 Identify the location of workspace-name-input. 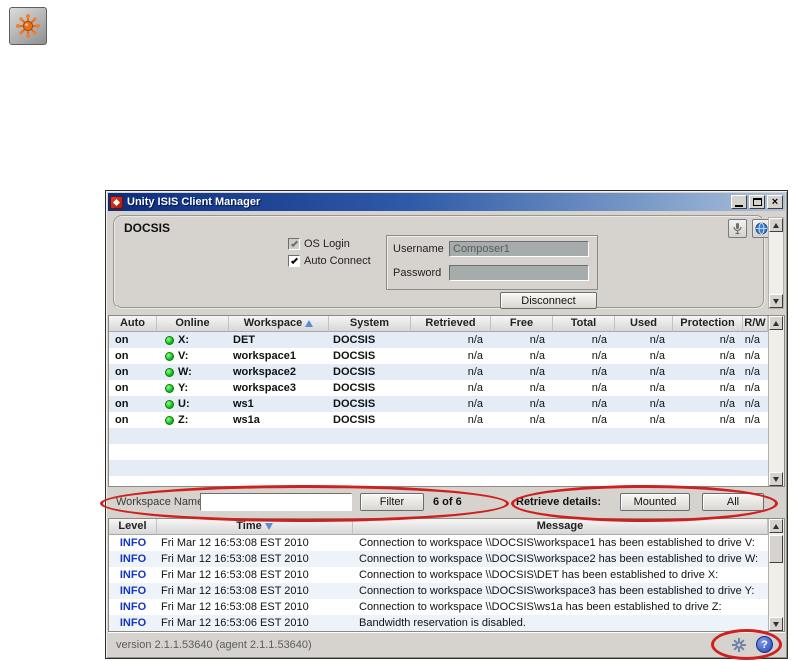
(276, 502).